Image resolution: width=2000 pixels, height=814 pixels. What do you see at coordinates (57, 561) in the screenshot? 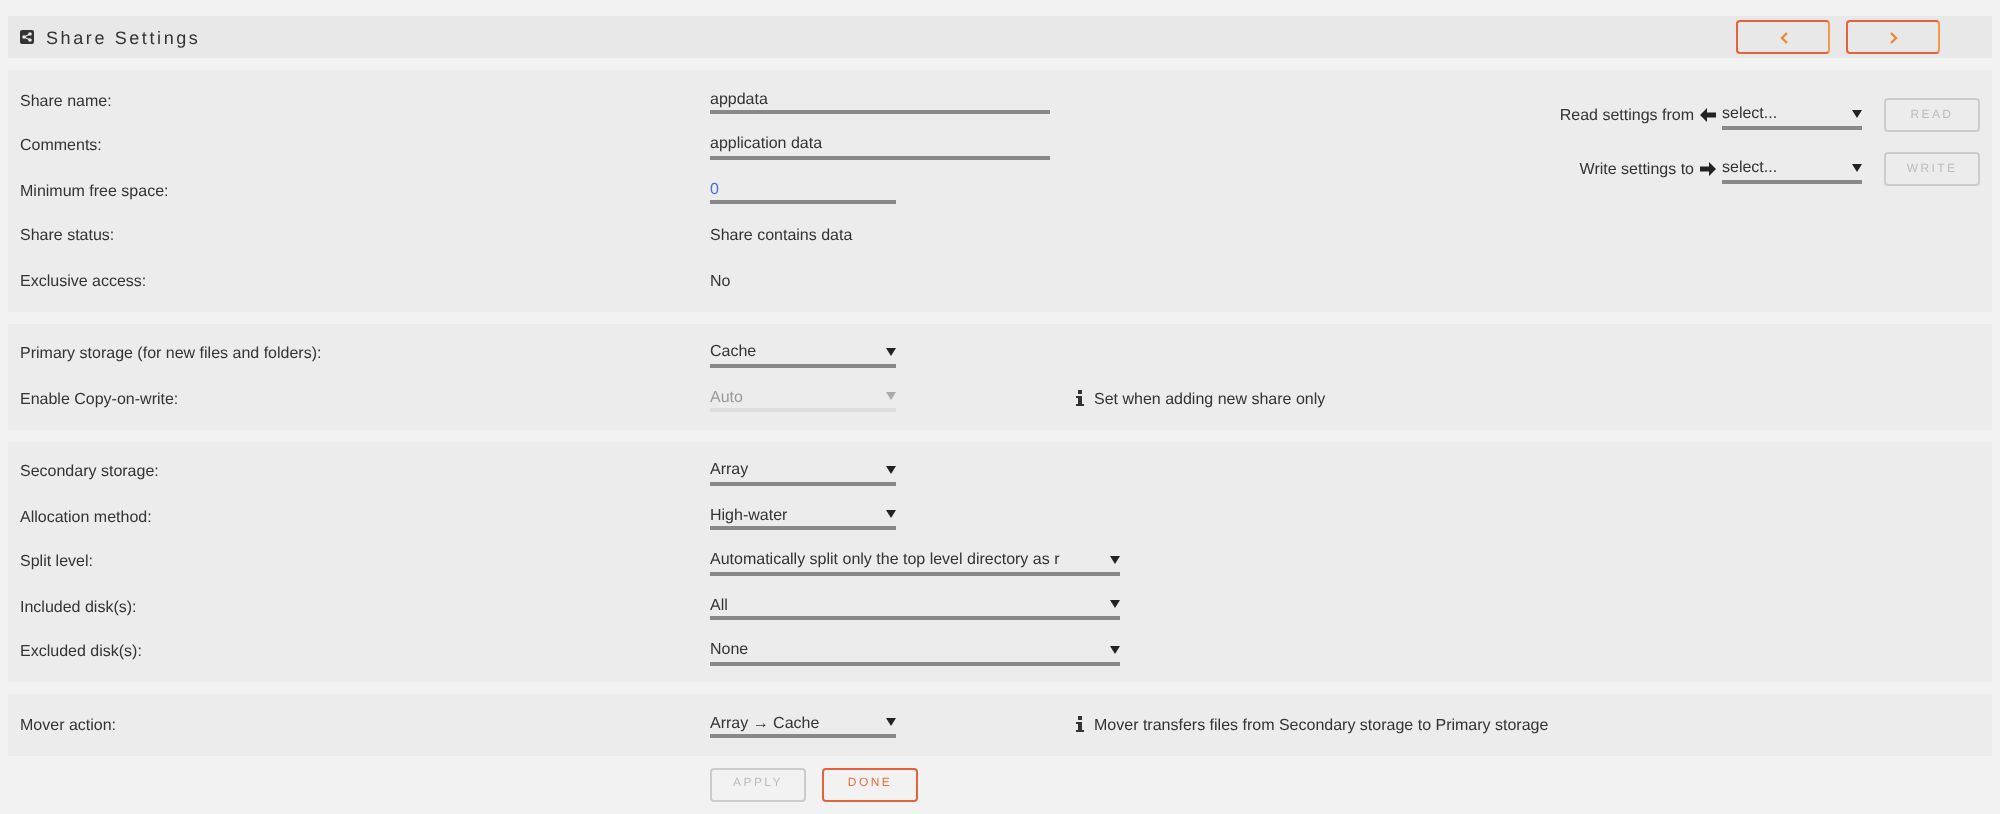
I see `field-label: Split level:` at bounding box center [57, 561].